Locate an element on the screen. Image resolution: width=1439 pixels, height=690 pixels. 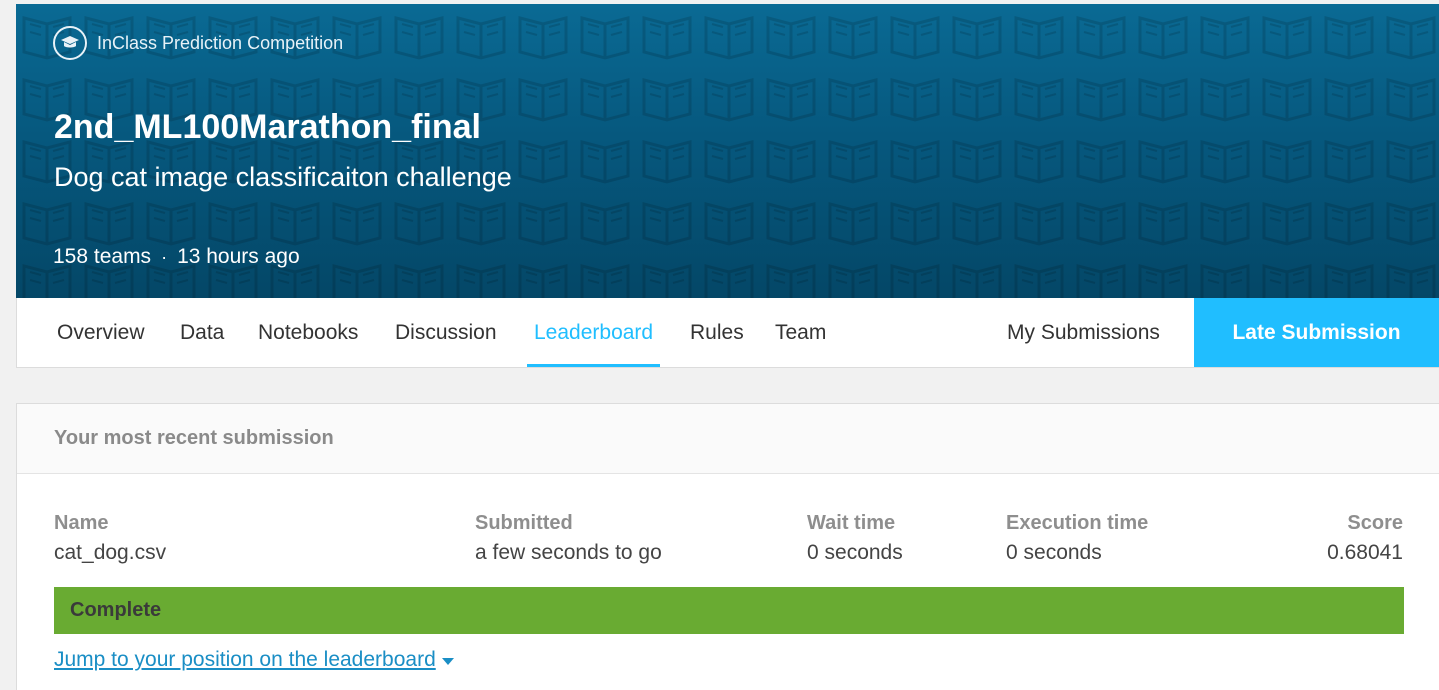
competition-subtitle: Dog cat image classificaiton challenge is located at coordinates (283, 177).